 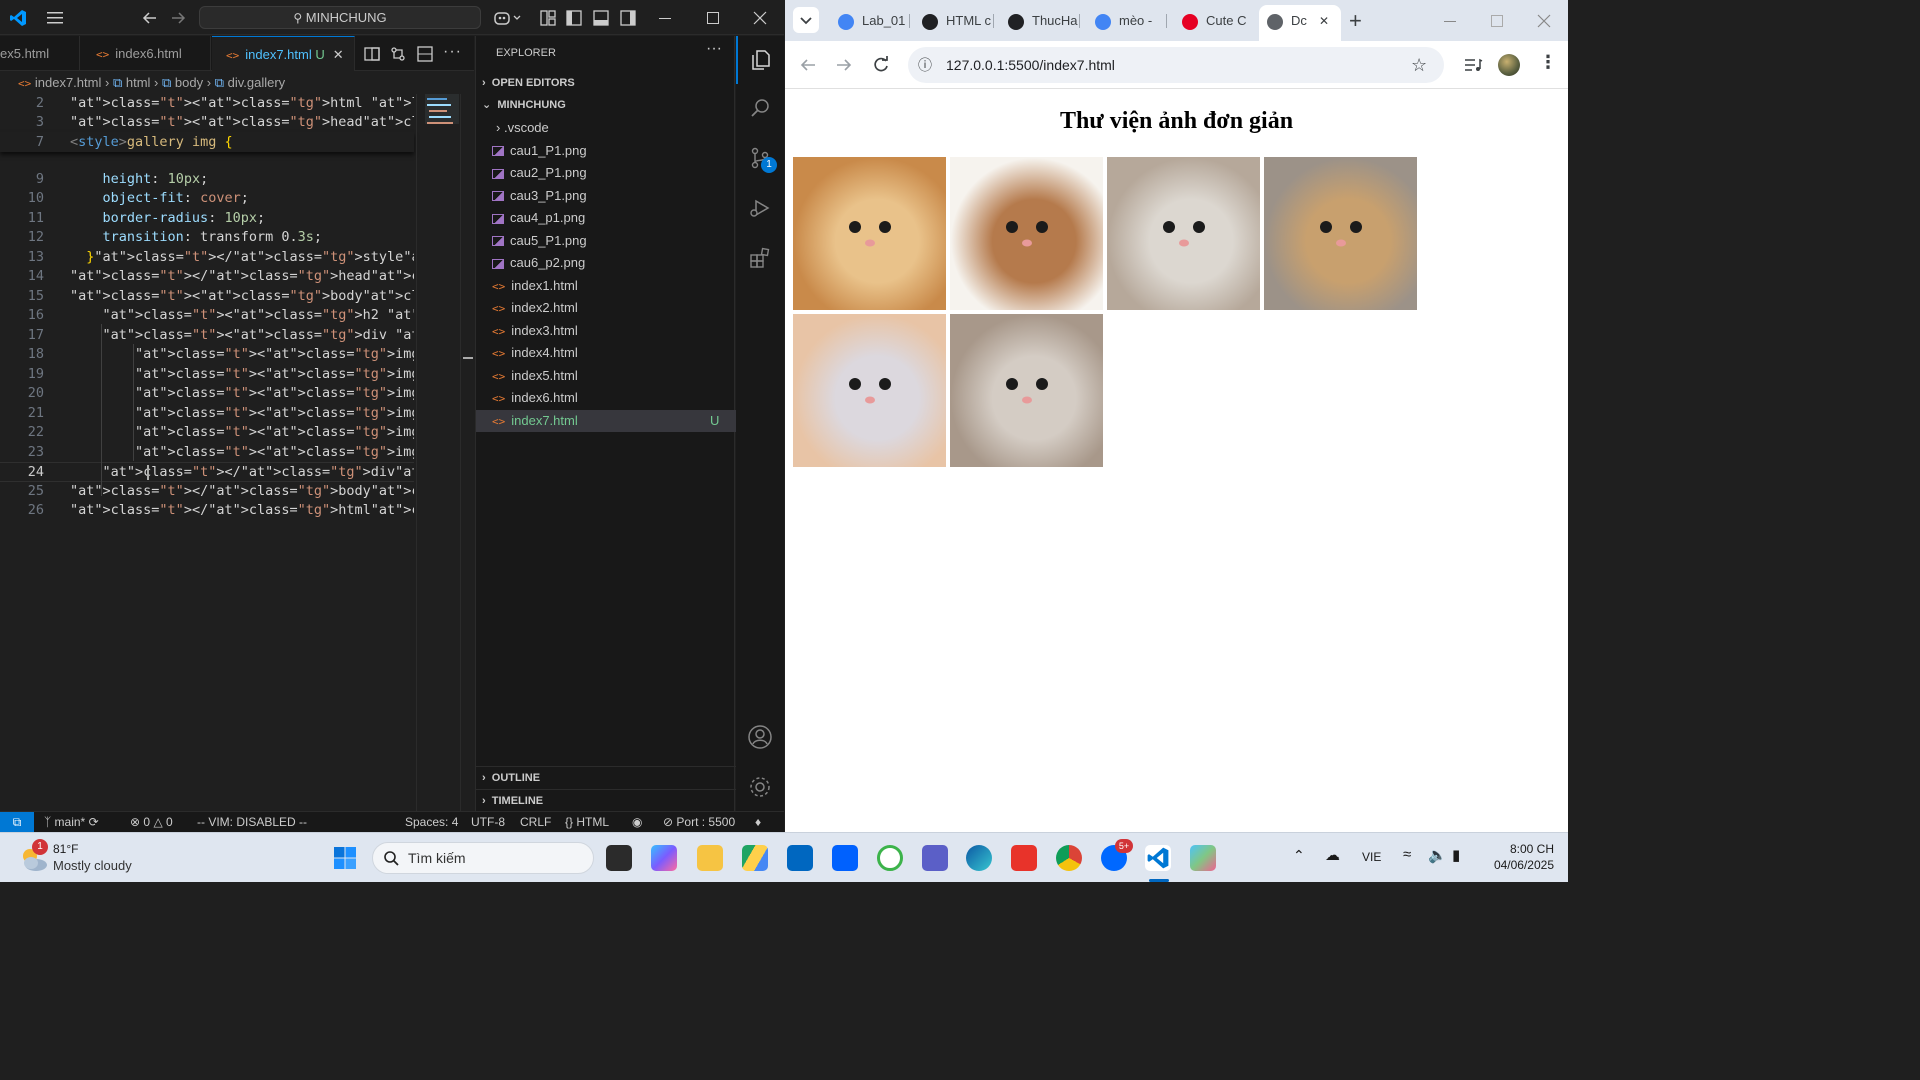 I want to click on layout-customize-icon, so click(x=548, y=18).